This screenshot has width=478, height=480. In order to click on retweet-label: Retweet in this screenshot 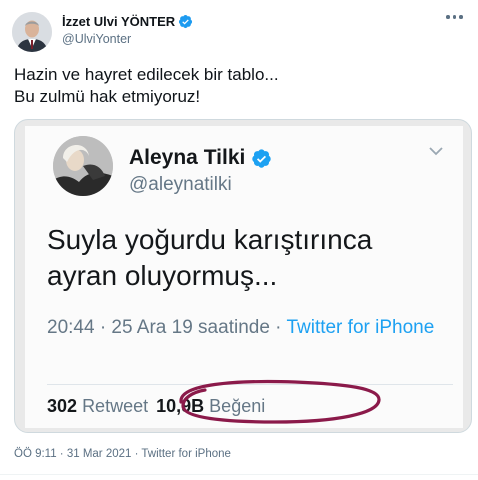, I will do `click(115, 406)`.